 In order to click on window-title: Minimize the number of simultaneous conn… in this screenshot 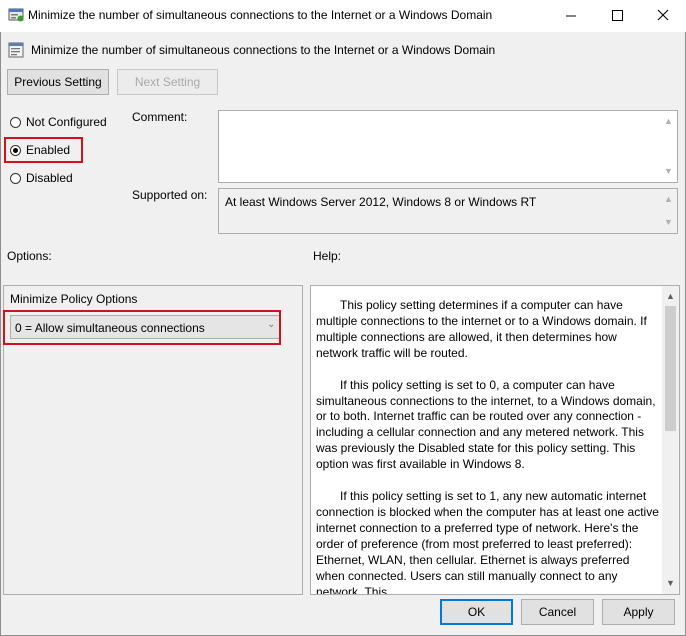, I will do `click(260, 15)`.